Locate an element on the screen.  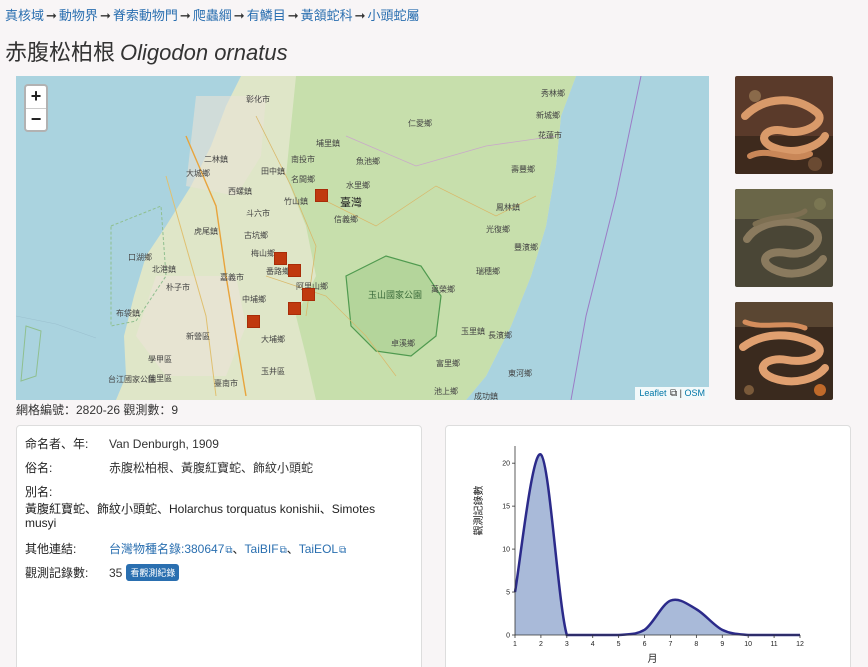
x-tick-label: 1 is located at coordinates (515, 644).